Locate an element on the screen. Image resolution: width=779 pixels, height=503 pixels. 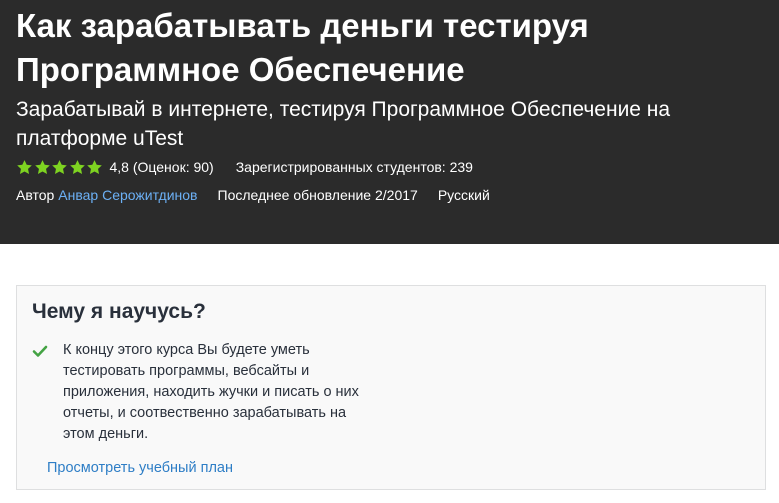
course-language: Русский is located at coordinates (463, 195).